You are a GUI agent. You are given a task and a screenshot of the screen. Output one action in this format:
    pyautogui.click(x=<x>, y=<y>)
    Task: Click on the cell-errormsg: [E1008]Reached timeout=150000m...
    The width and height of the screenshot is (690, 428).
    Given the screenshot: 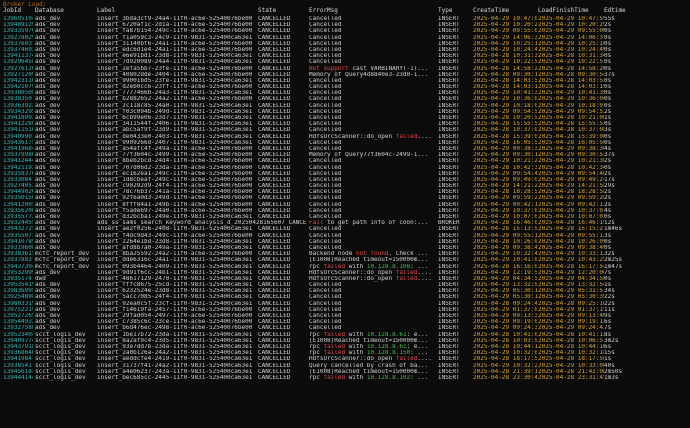 What is the action you would take?
    pyautogui.click(x=369, y=260)
    